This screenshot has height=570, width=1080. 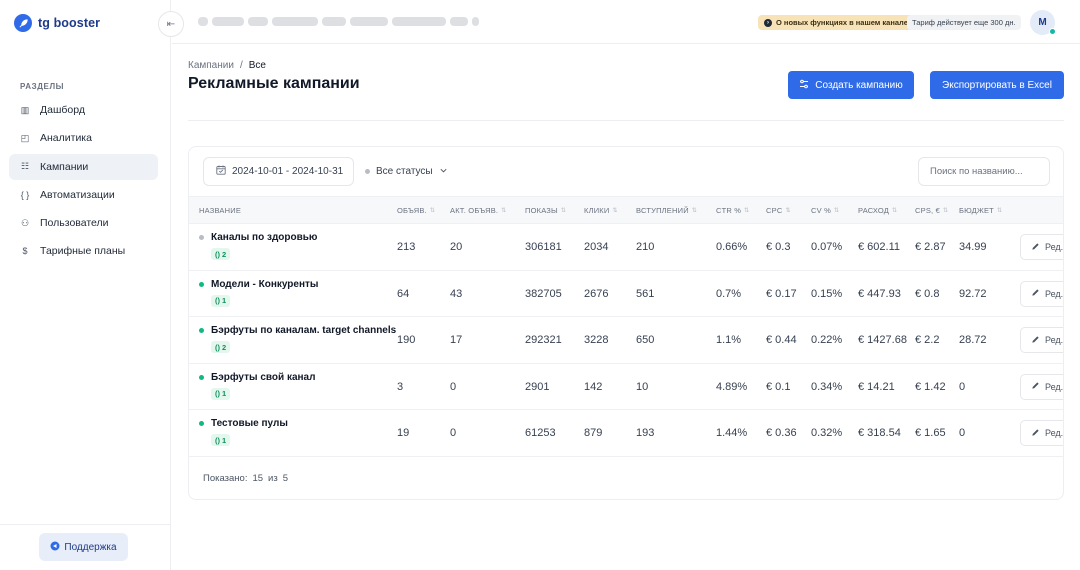 What do you see at coordinates (225, 478) in the screenshot?
I see `shown-label: Показано:` at bounding box center [225, 478].